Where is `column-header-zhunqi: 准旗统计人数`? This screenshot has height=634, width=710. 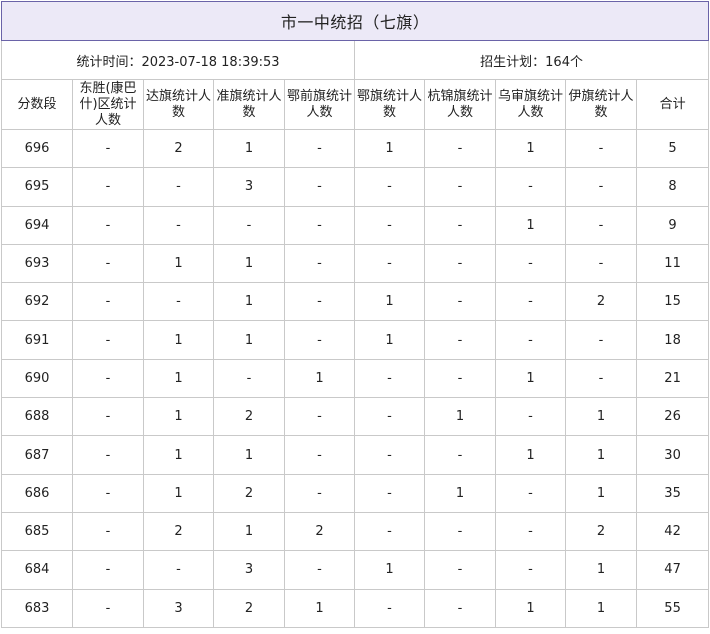 column-header-zhunqi: 准旗统计人数 is located at coordinates (249, 104).